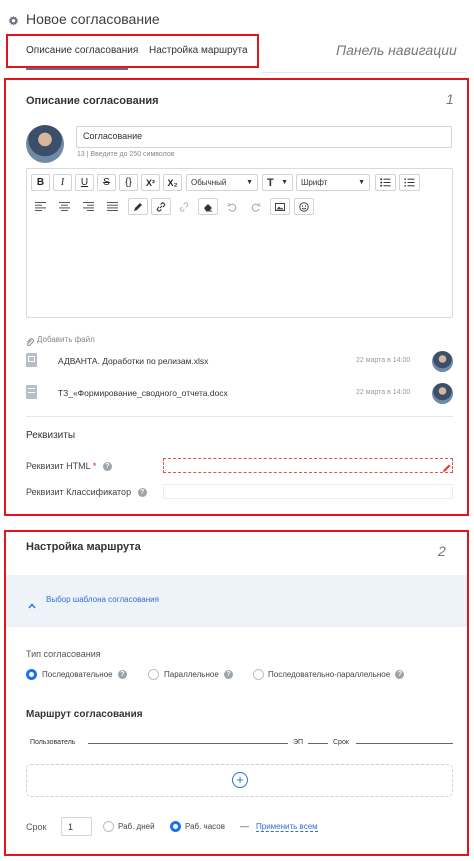  Describe the element at coordinates (298, 742) in the screenshot. I see `column-ep: ЭП` at that location.